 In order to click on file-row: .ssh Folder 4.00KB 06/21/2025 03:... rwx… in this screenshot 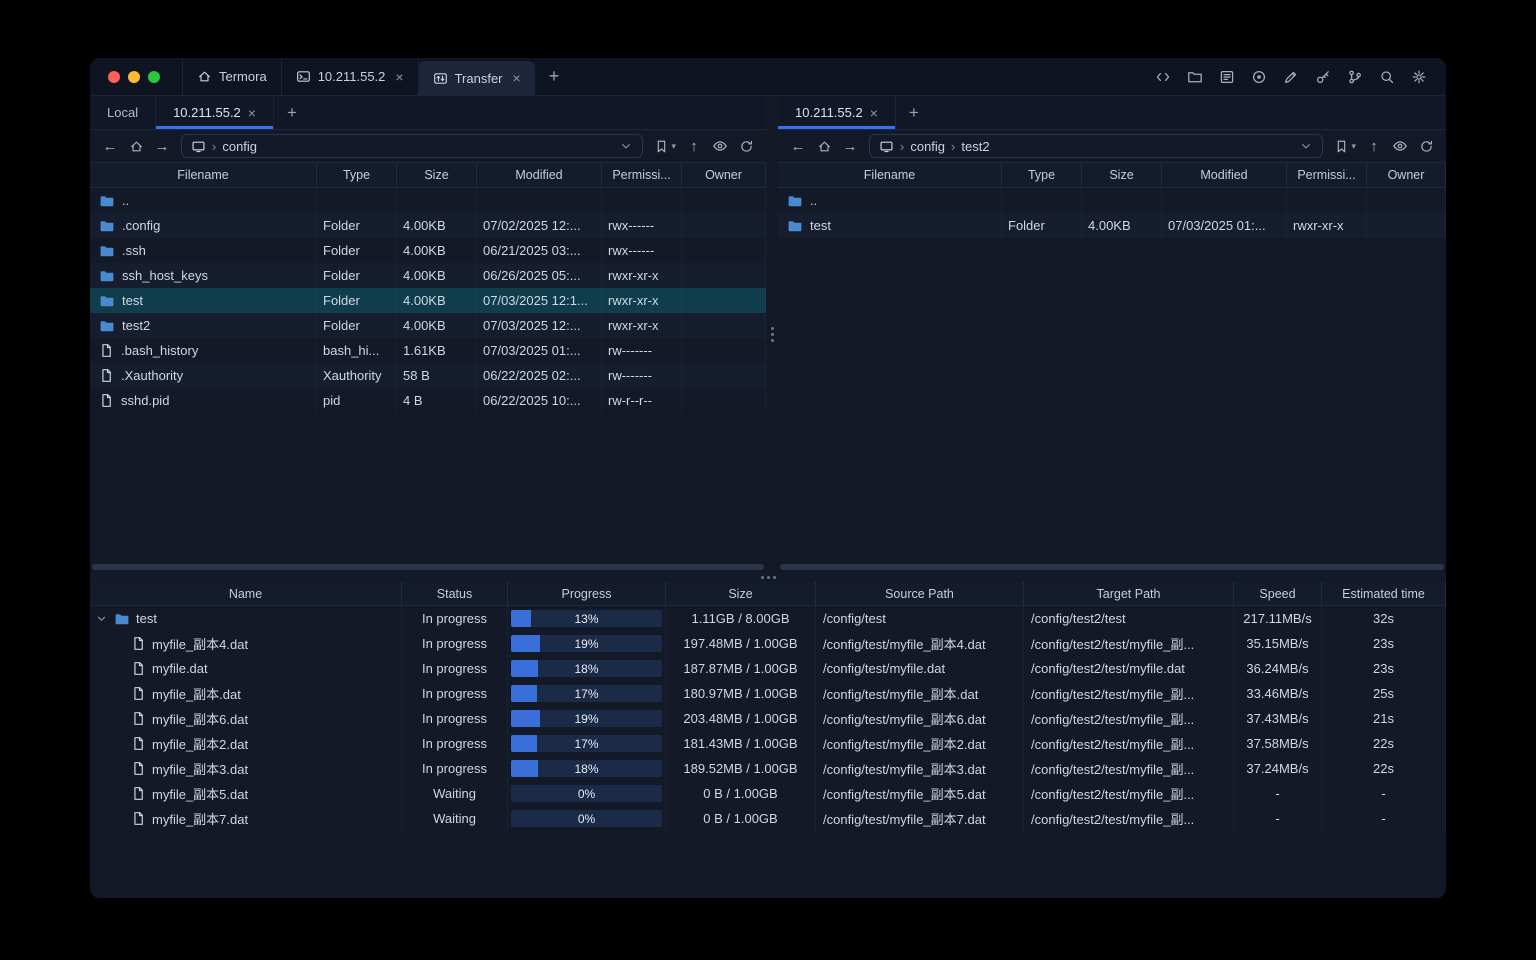, I will do `click(428, 250)`.